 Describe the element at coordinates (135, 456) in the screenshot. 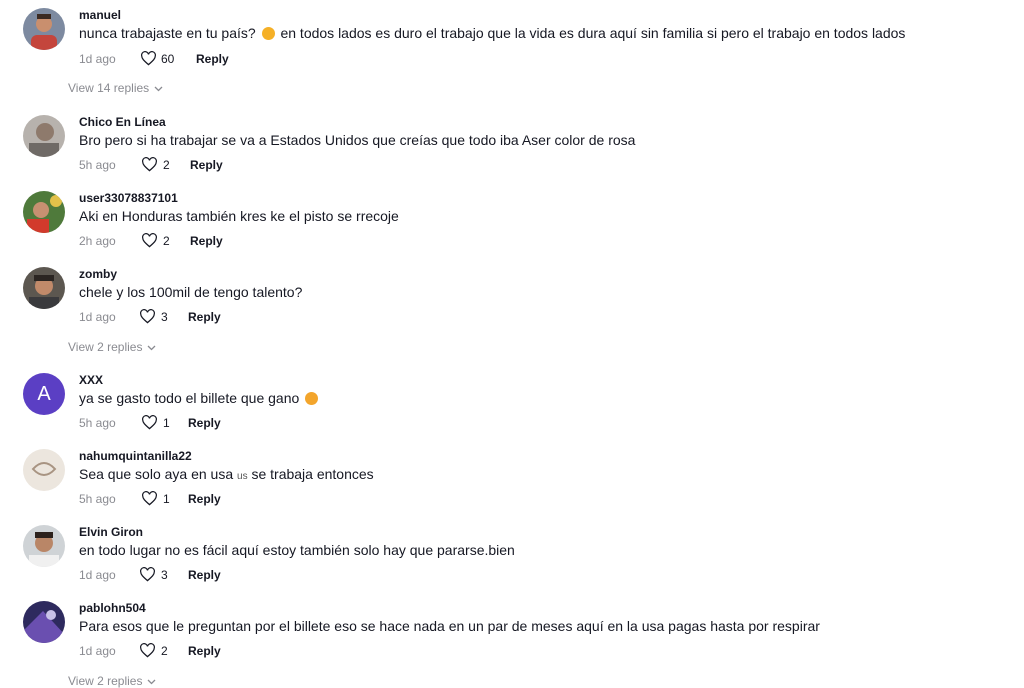

I see `comment-username: nahumquintanilla22` at that location.